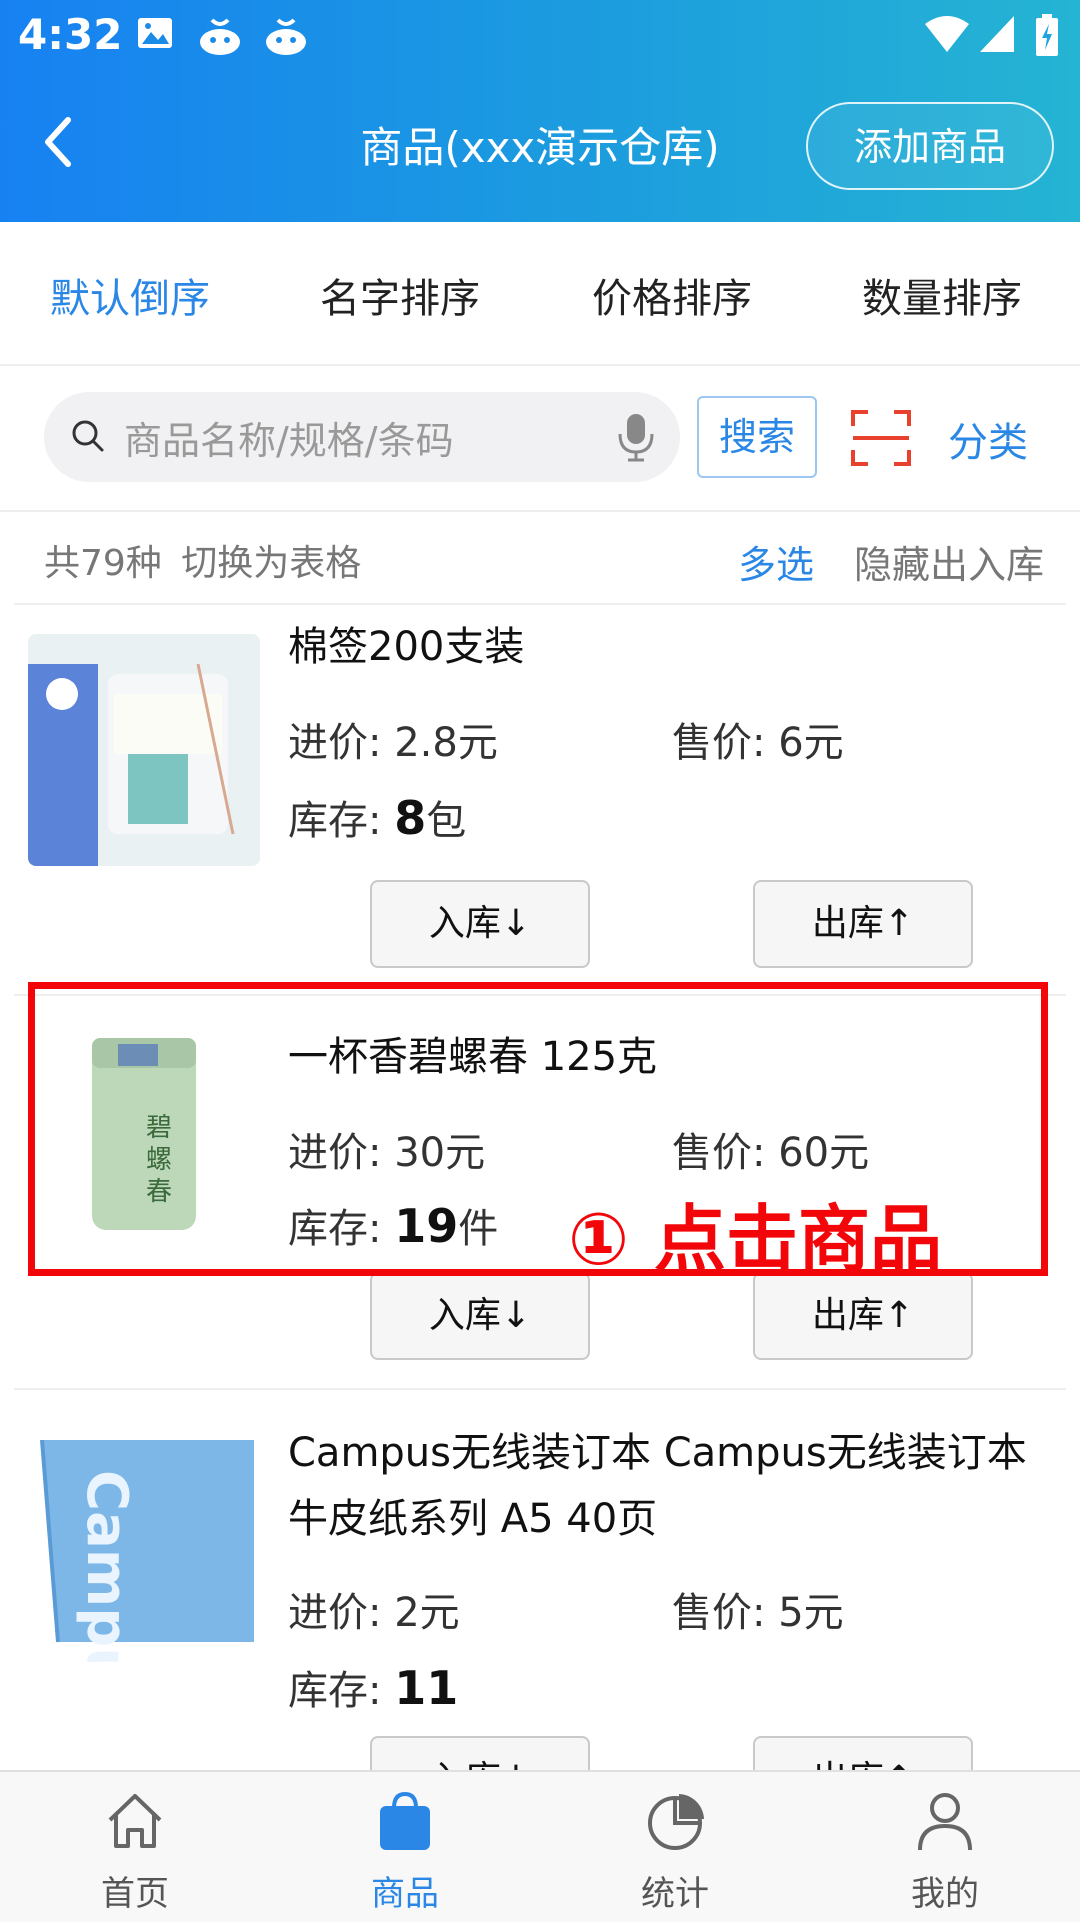 The width and height of the screenshot is (1080, 1922). I want to click on bottom-navigation: 首页 商品 统计 我的, so click(540, 1846).